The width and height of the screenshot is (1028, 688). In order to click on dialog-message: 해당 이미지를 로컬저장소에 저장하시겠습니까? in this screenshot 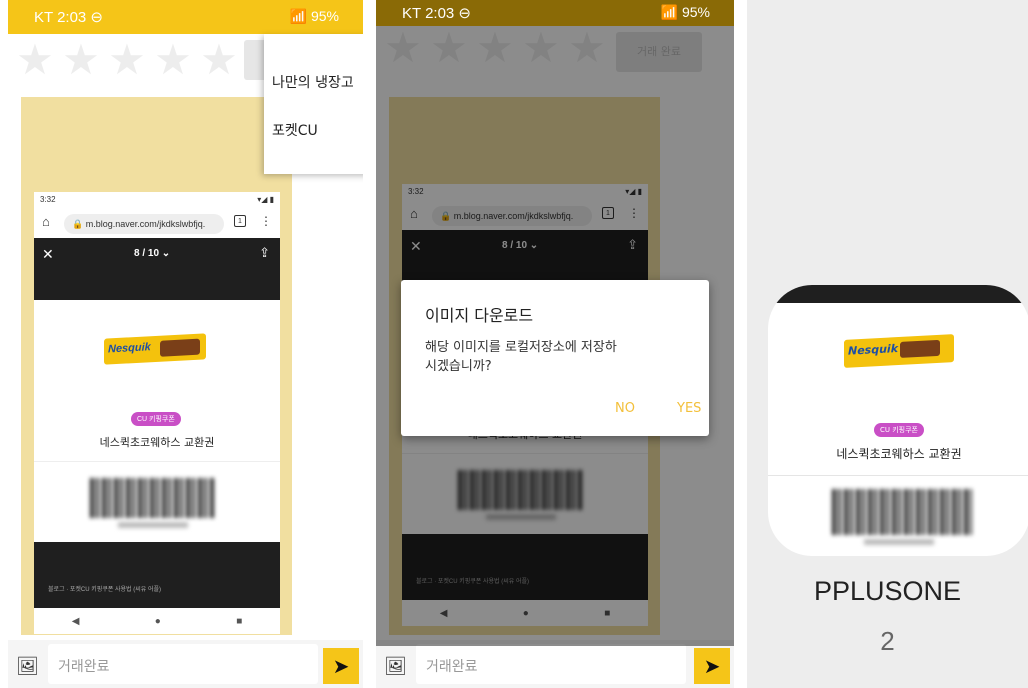, I will do `click(521, 357)`.